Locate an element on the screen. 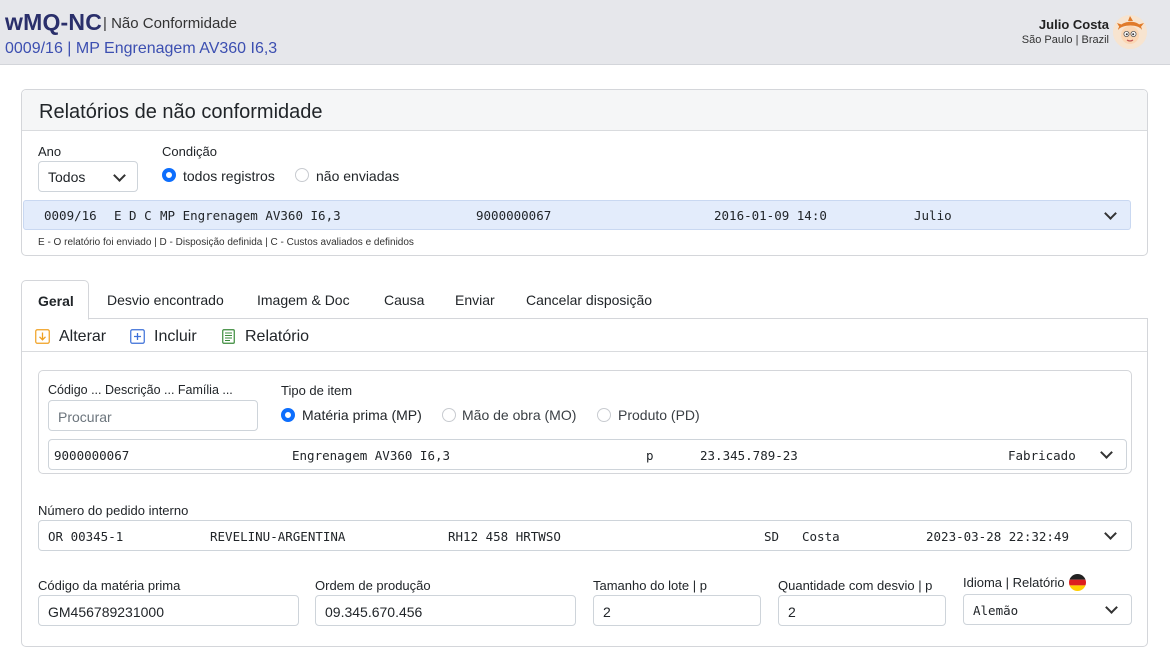 This screenshot has width=1170, height=666. report-id: 0009/16 is located at coordinates (70, 215).